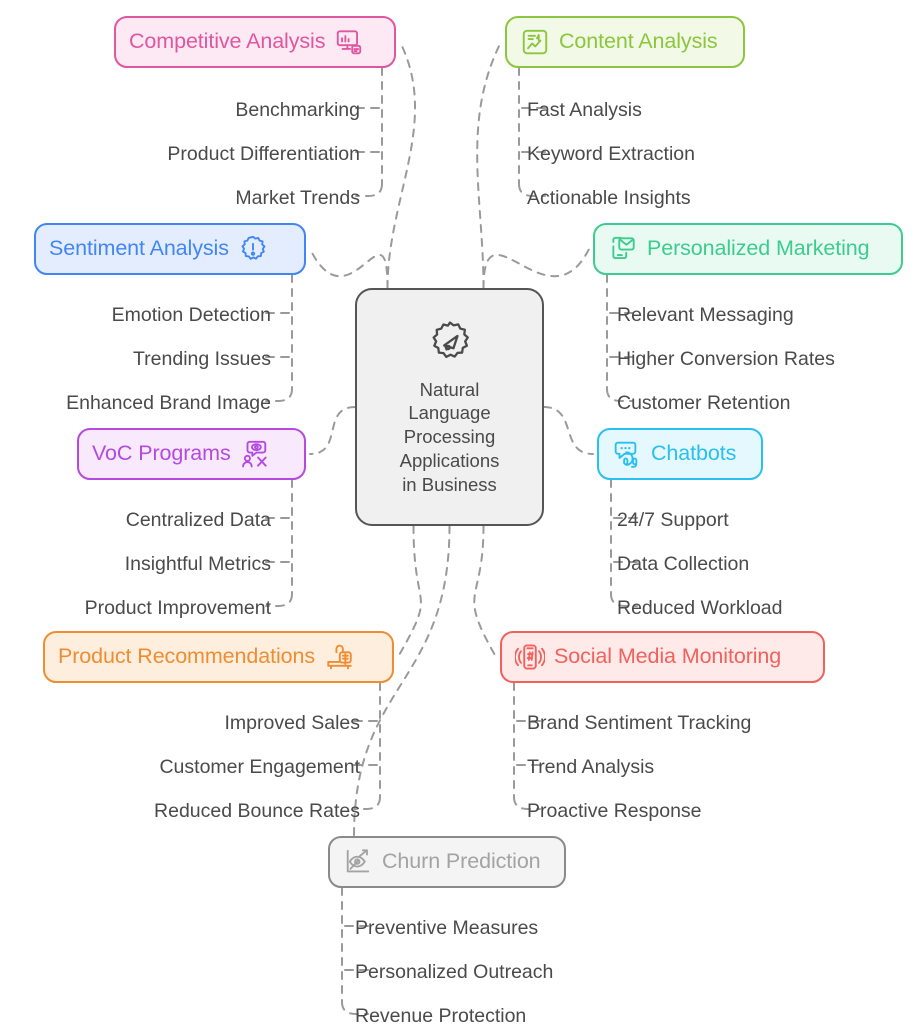 This screenshot has height=1027, width=912. I want to click on branch-node-social-media-monitoring: Social Media Monitoring, so click(662, 657).